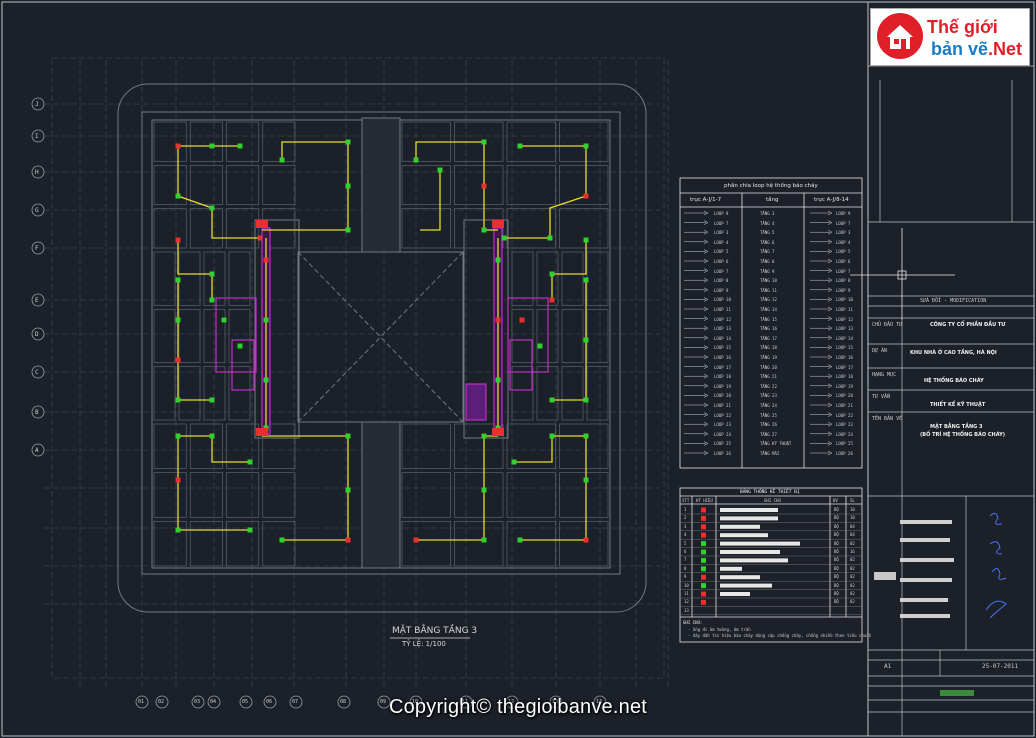 The height and width of the screenshot is (738, 1036). What do you see at coordinates (686, 602) in the screenshot?
I see `device-table-cell: 12` at bounding box center [686, 602].